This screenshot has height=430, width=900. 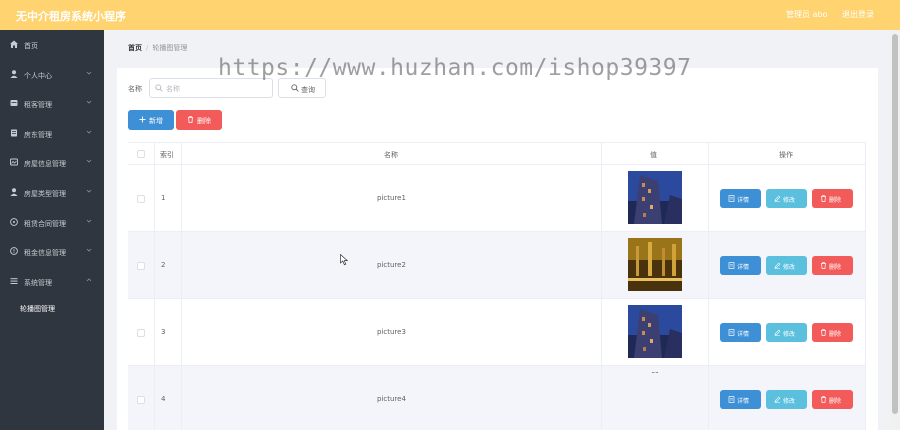 What do you see at coordinates (14, 44) in the screenshot?
I see `home-icon` at bounding box center [14, 44].